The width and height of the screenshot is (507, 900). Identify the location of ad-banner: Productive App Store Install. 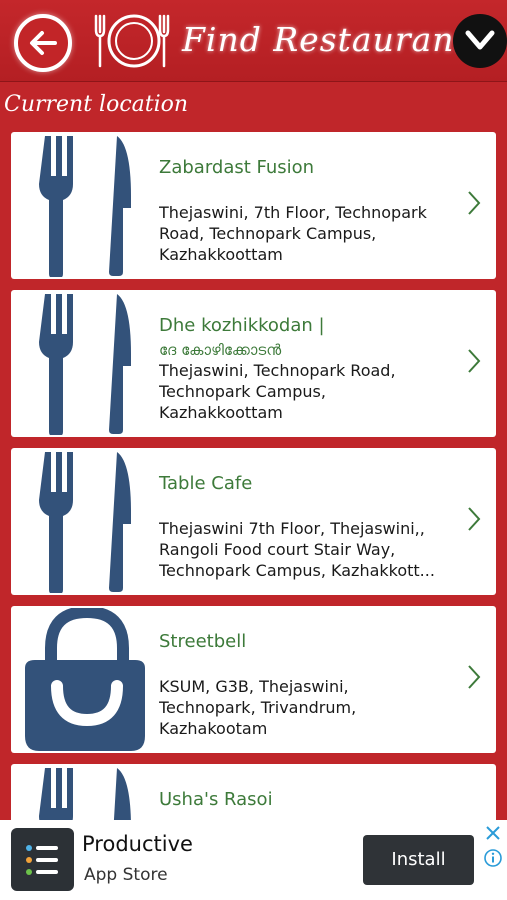
(253, 860).